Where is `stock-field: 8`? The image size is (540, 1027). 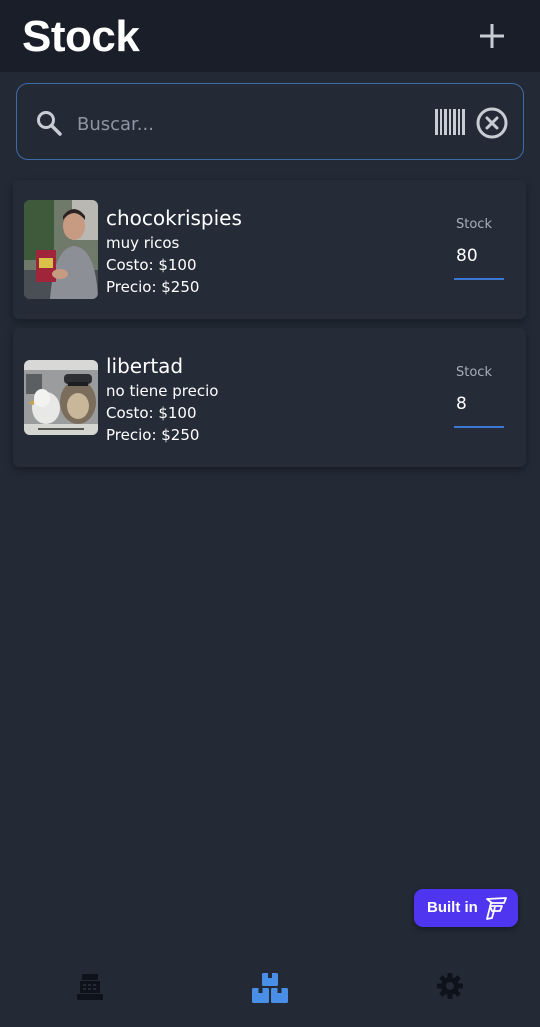
stock-field: 8 is located at coordinates (479, 408).